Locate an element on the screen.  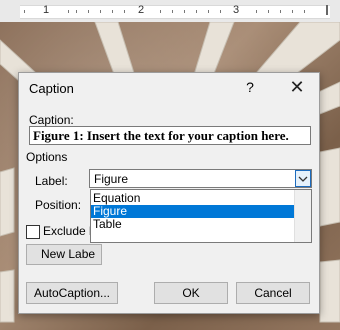
label-select: Figure is located at coordinates (200, 178).